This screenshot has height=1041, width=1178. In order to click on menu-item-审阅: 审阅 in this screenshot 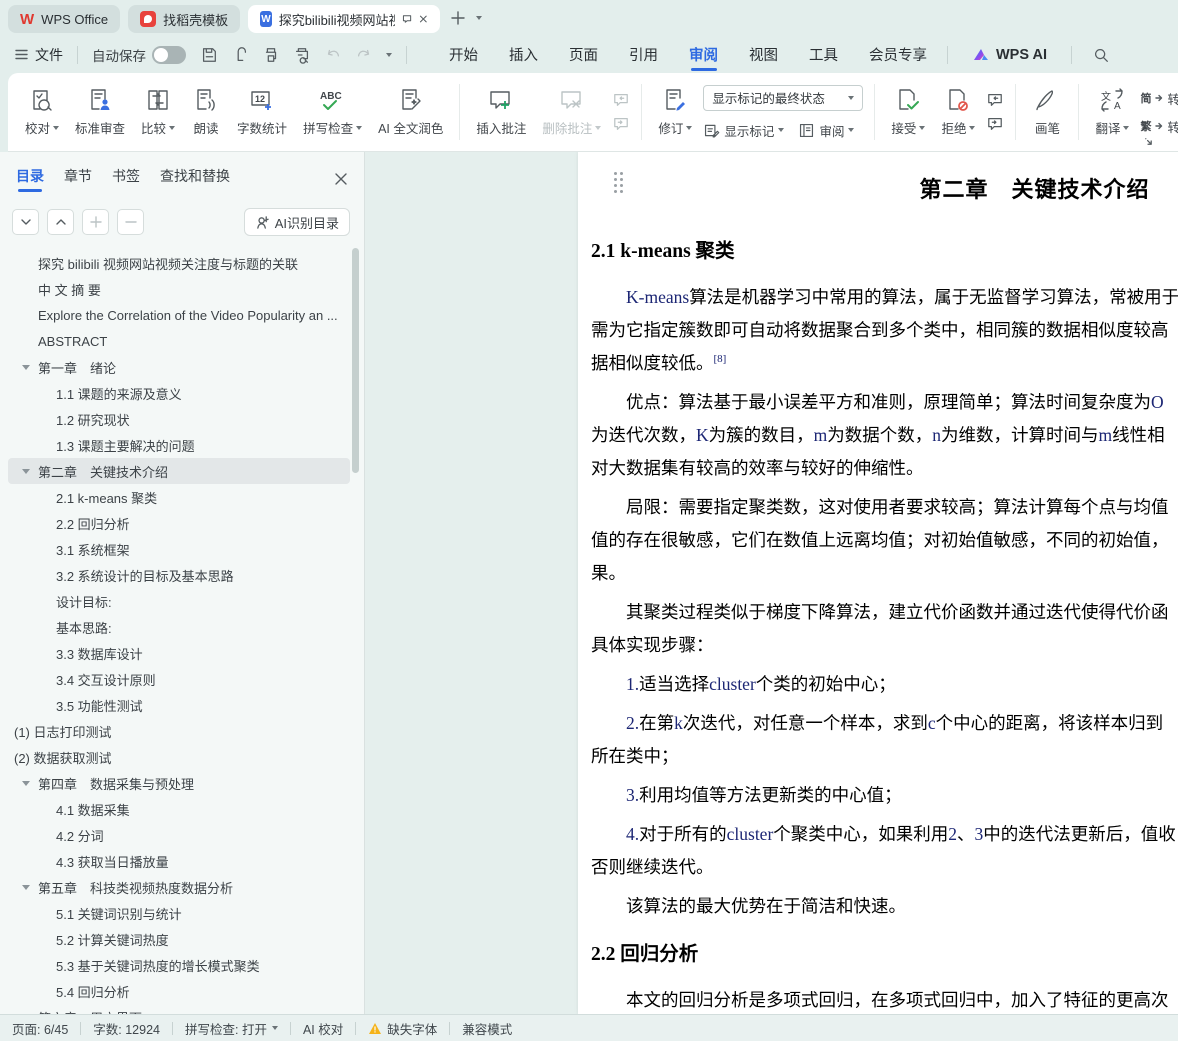, I will do `click(703, 54)`.